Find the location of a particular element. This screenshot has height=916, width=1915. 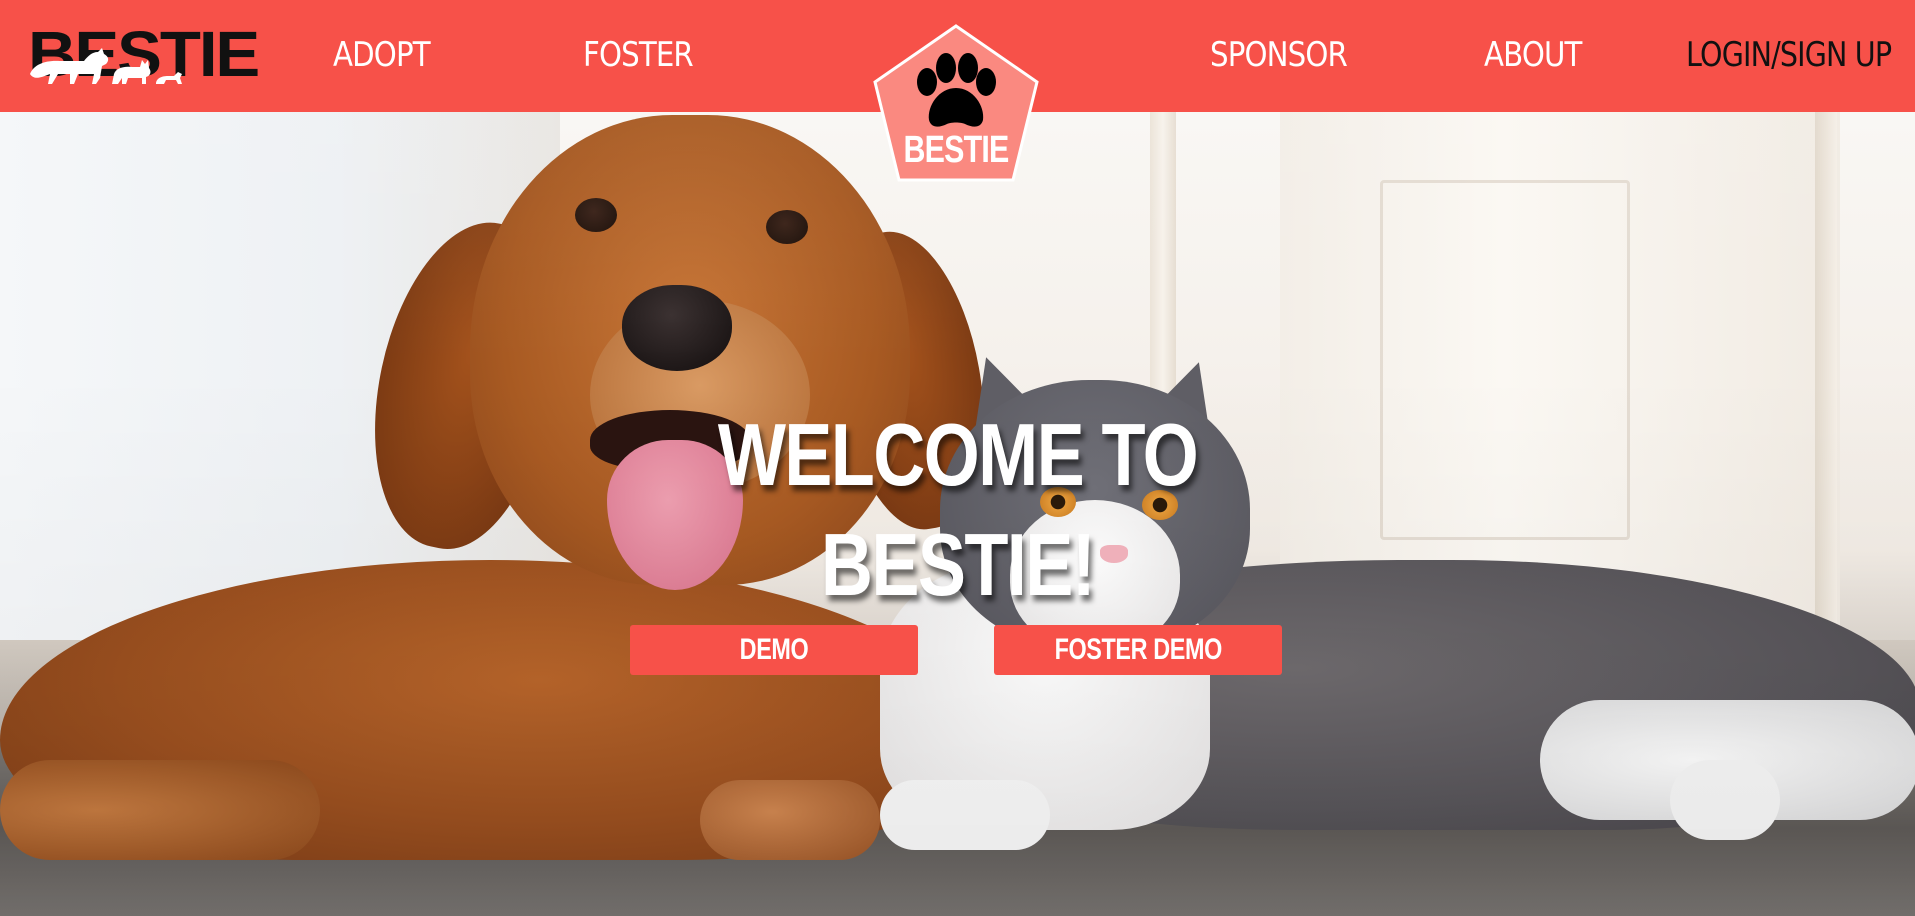

nav-about-link: ABOUT is located at coordinates (1533, 55).